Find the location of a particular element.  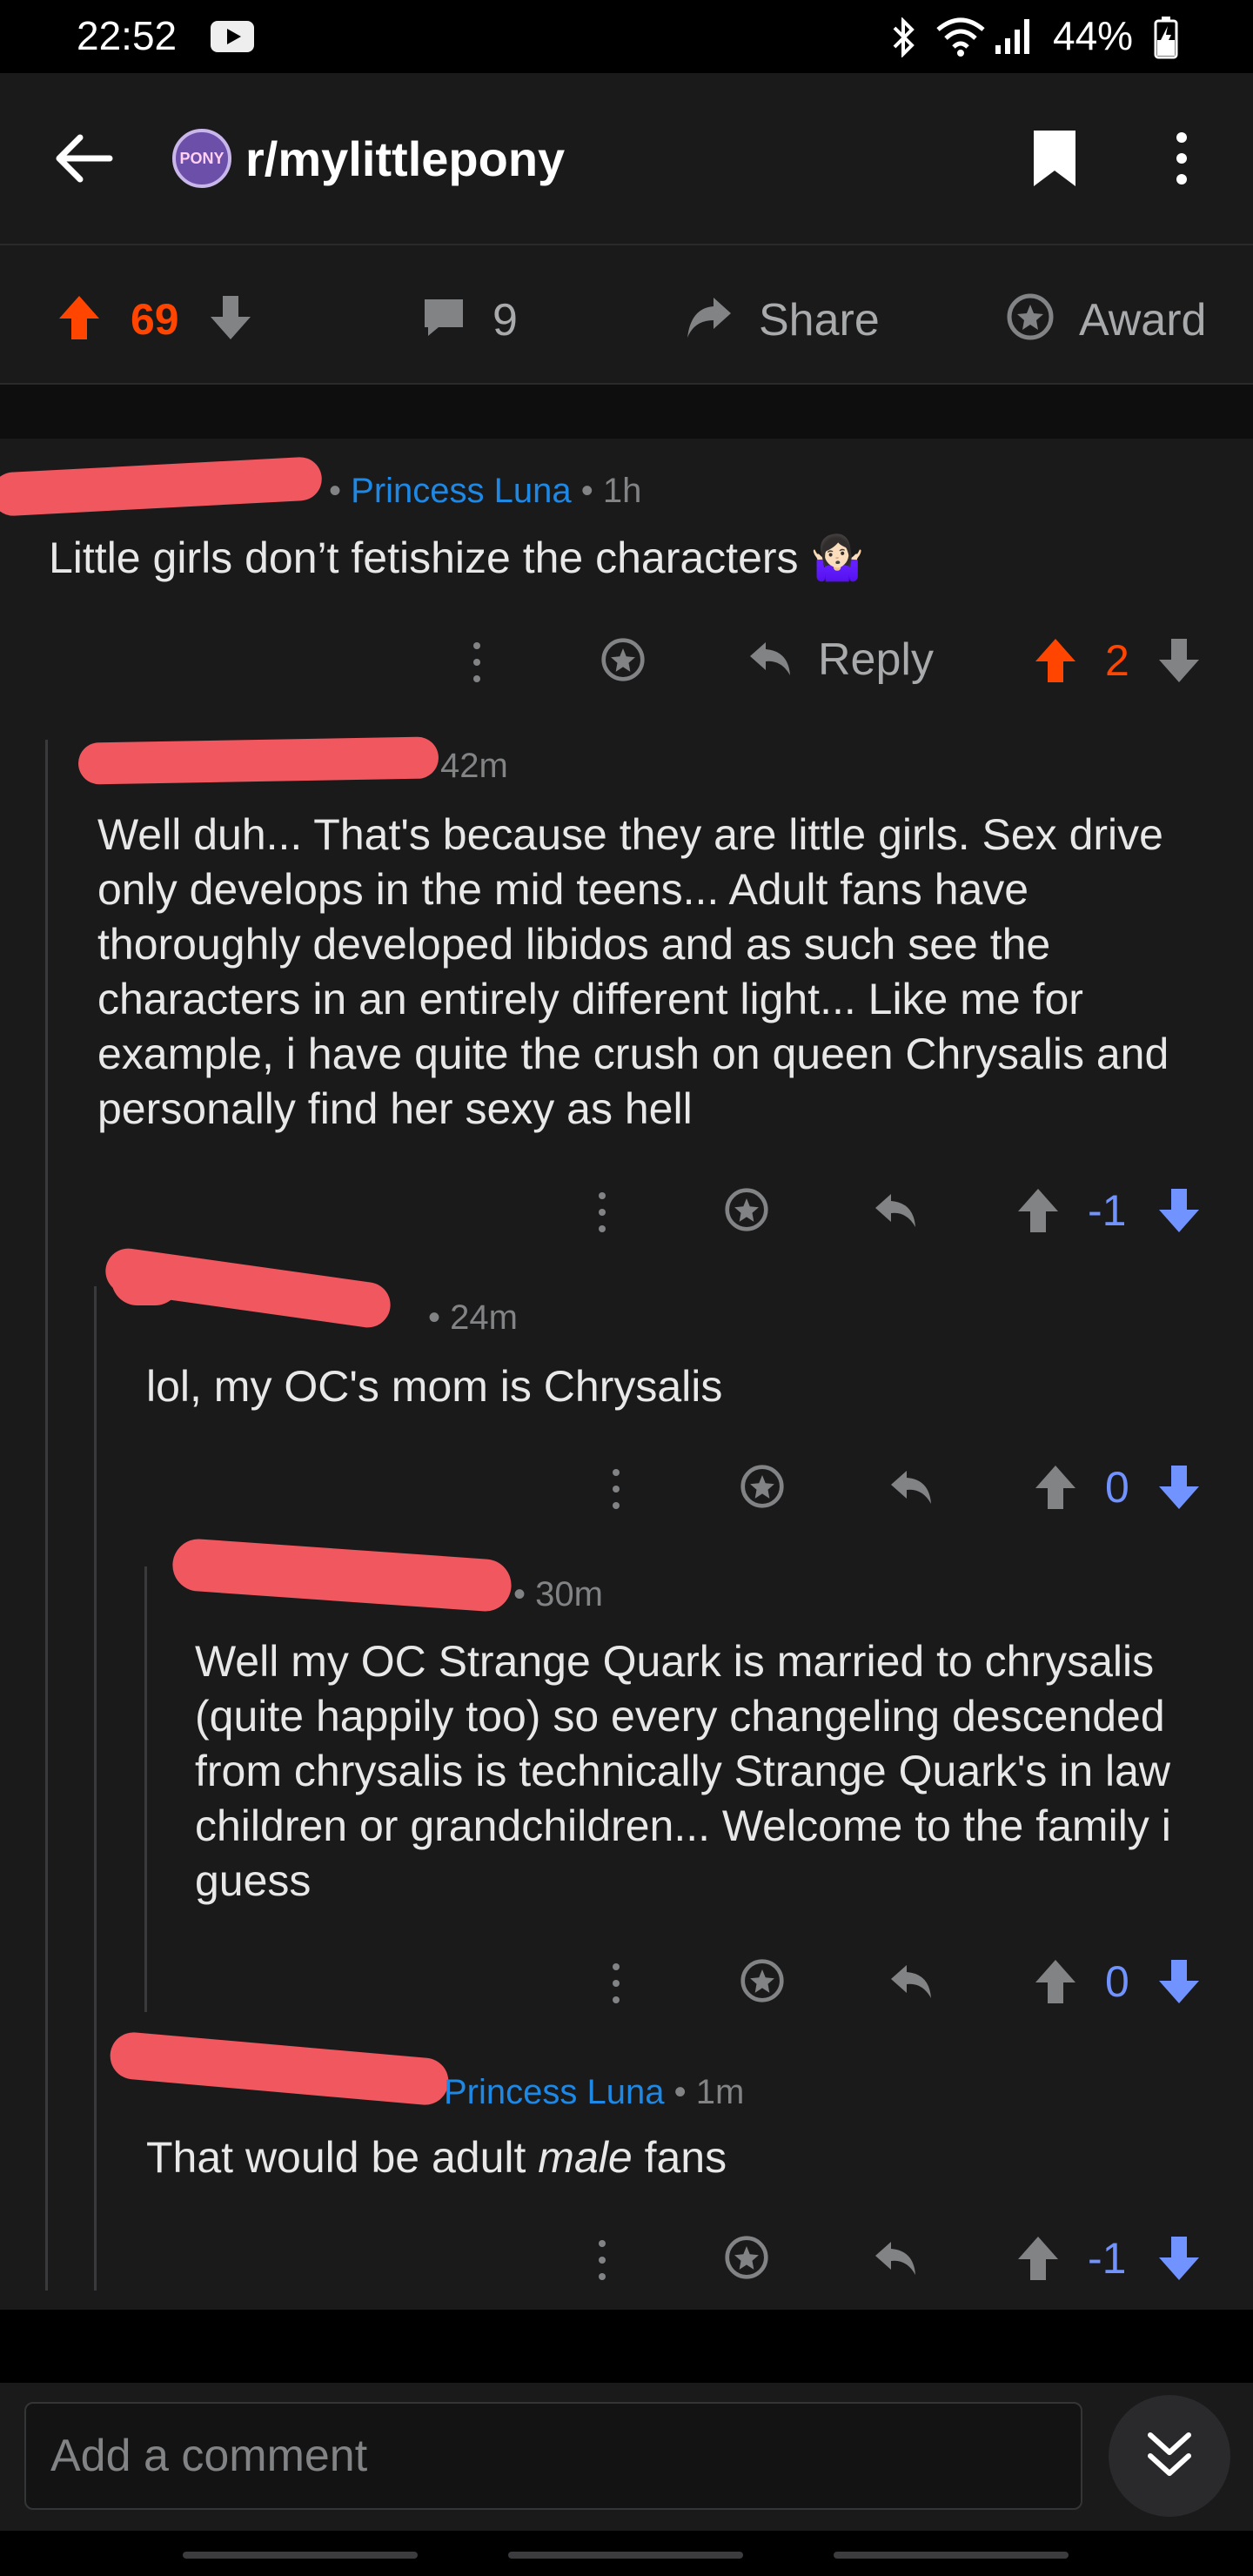

system-nav-bar is located at coordinates (626, 2554).